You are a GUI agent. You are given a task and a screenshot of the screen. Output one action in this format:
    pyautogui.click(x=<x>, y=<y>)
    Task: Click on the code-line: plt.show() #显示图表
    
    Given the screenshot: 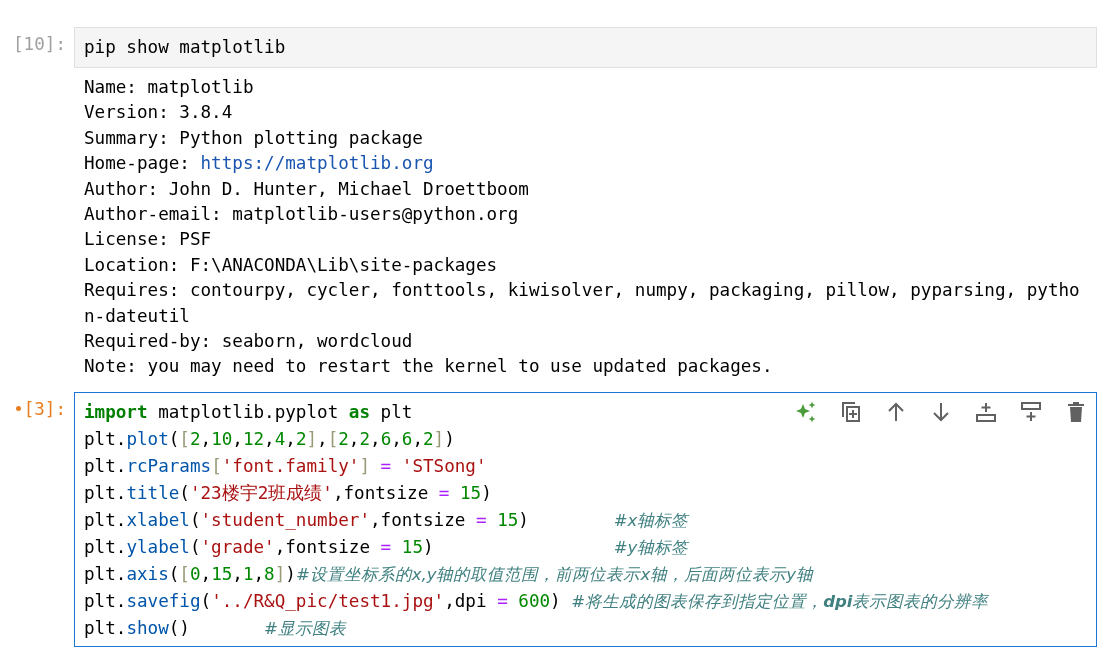 What is the action you would take?
    pyautogui.click(x=215, y=628)
    